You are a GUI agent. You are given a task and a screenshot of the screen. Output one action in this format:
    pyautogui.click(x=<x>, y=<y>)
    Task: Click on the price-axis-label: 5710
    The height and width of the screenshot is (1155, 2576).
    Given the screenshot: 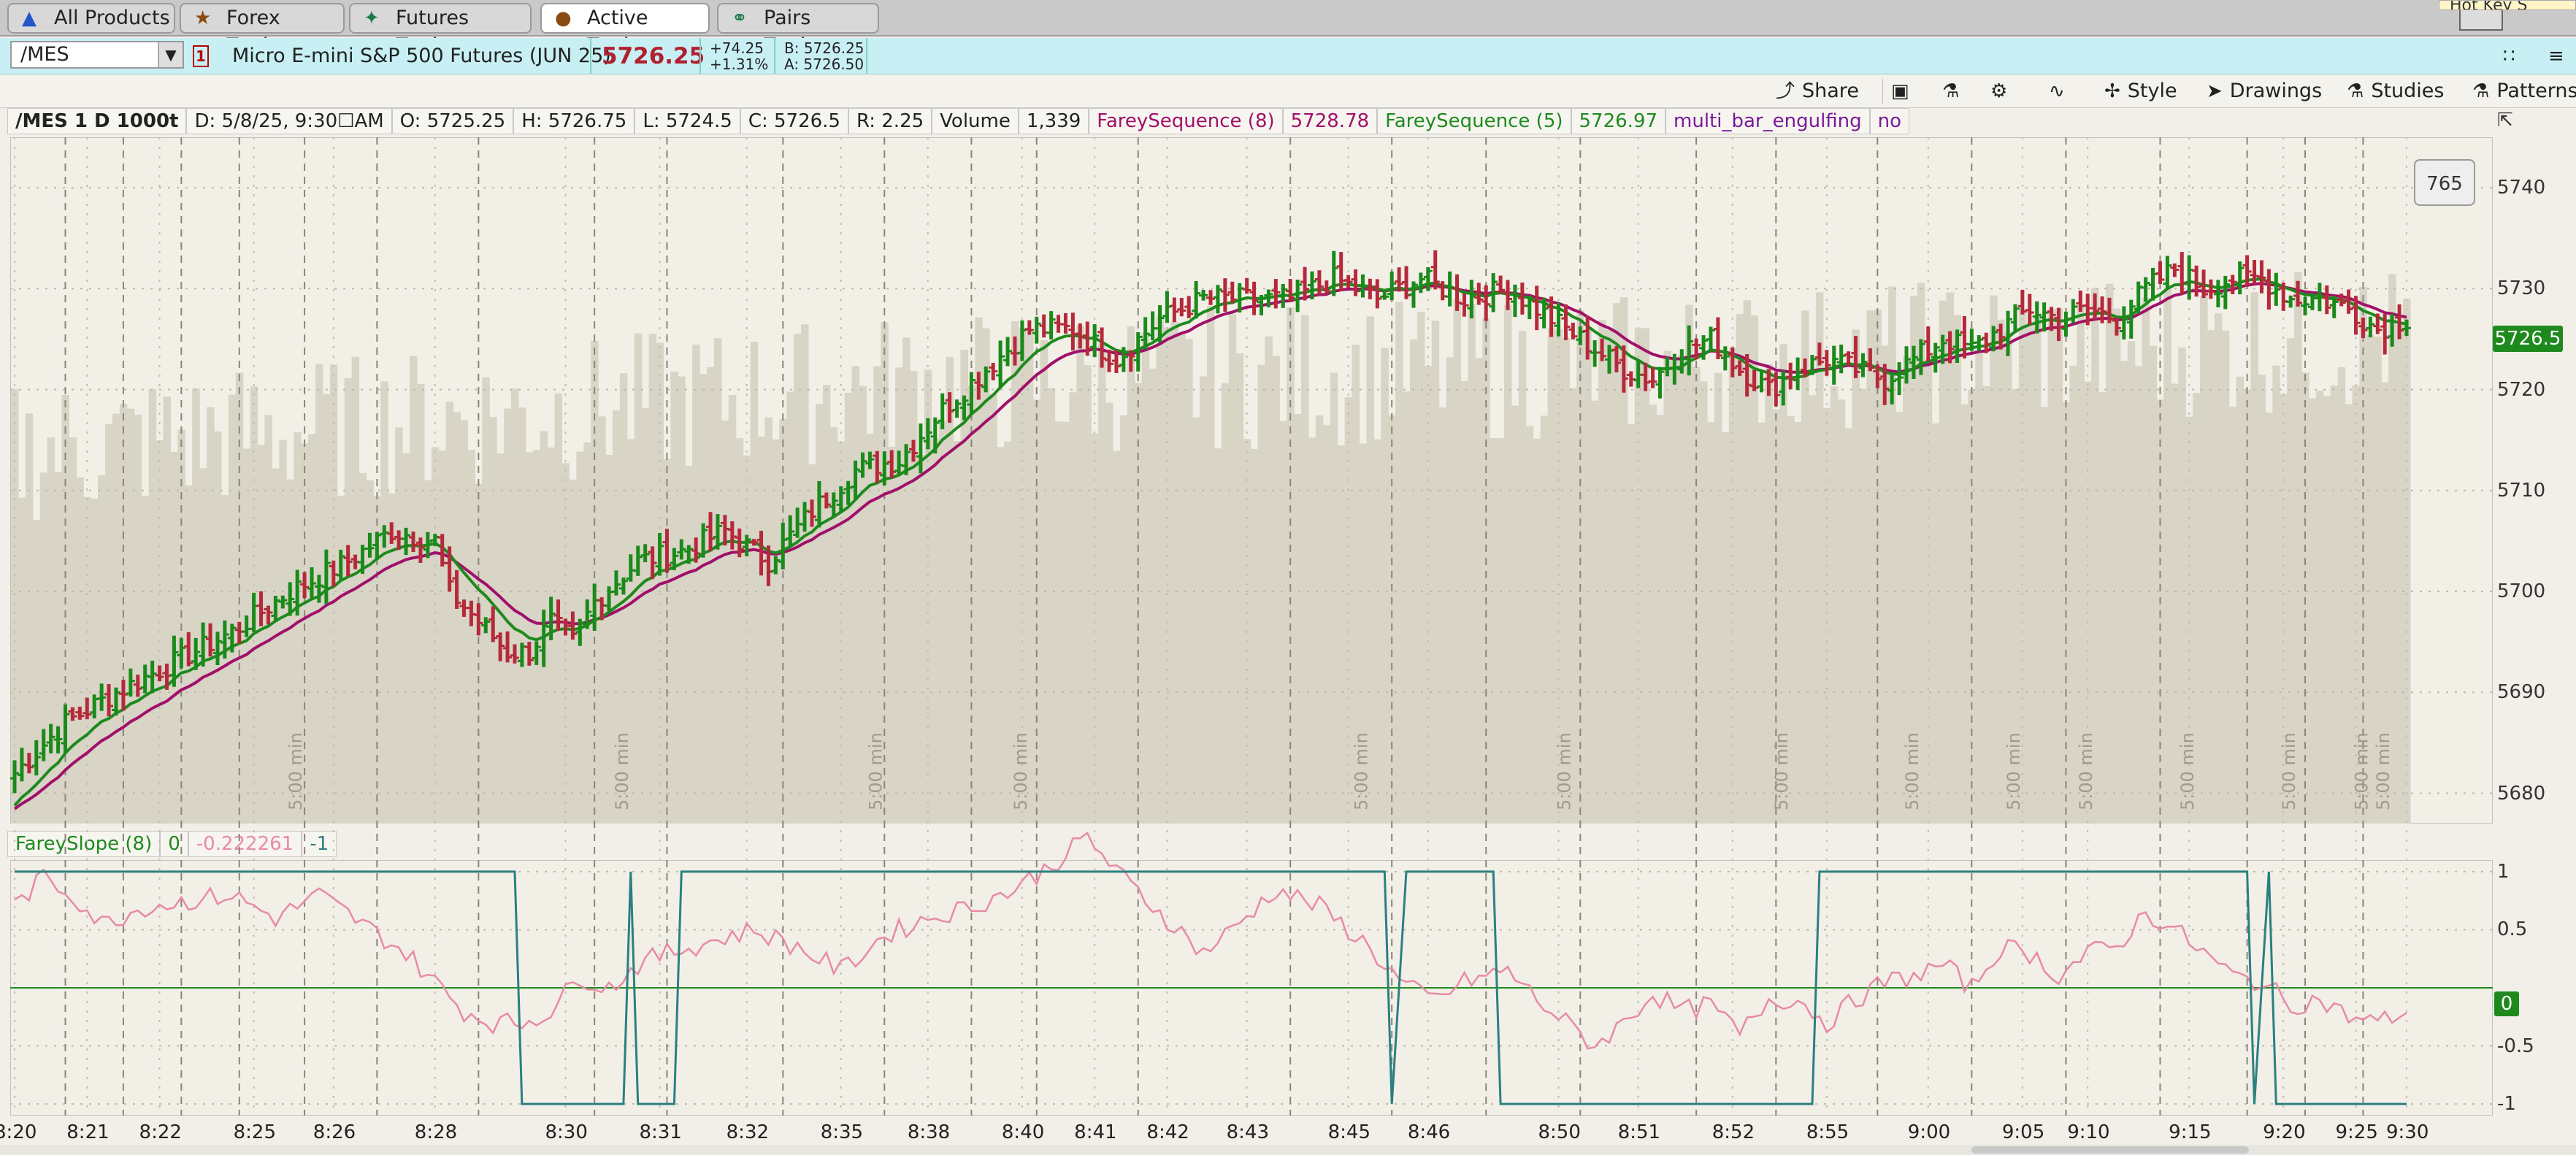 What is the action you would take?
    pyautogui.click(x=2521, y=490)
    